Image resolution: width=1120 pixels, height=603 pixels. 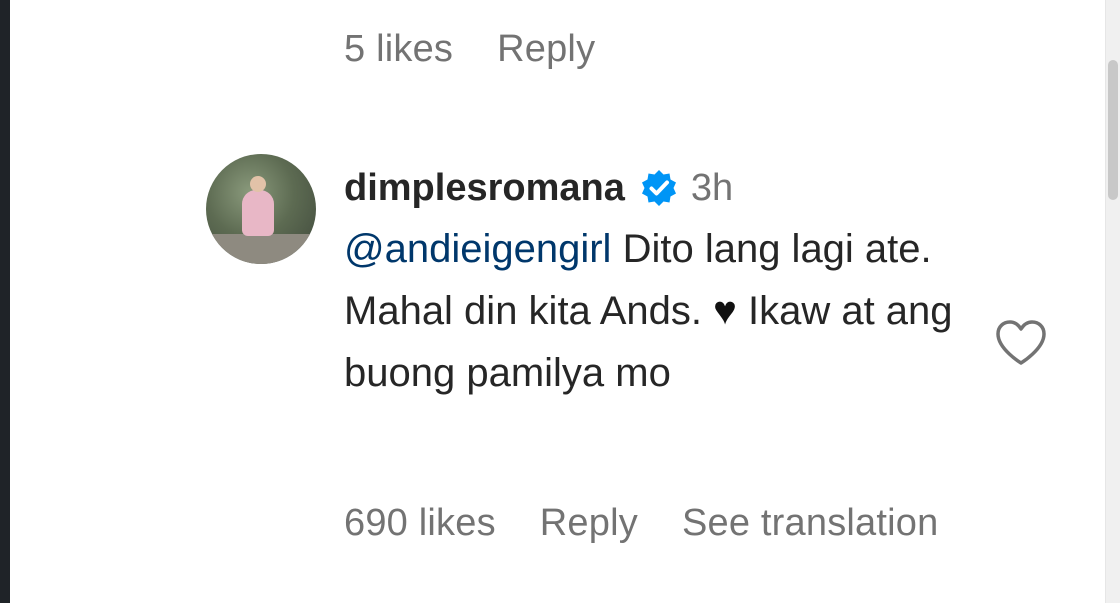 What do you see at coordinates (258, 213) in the screenshot?
I see `avatar-photo-figure` at bounding box center [258, 213].